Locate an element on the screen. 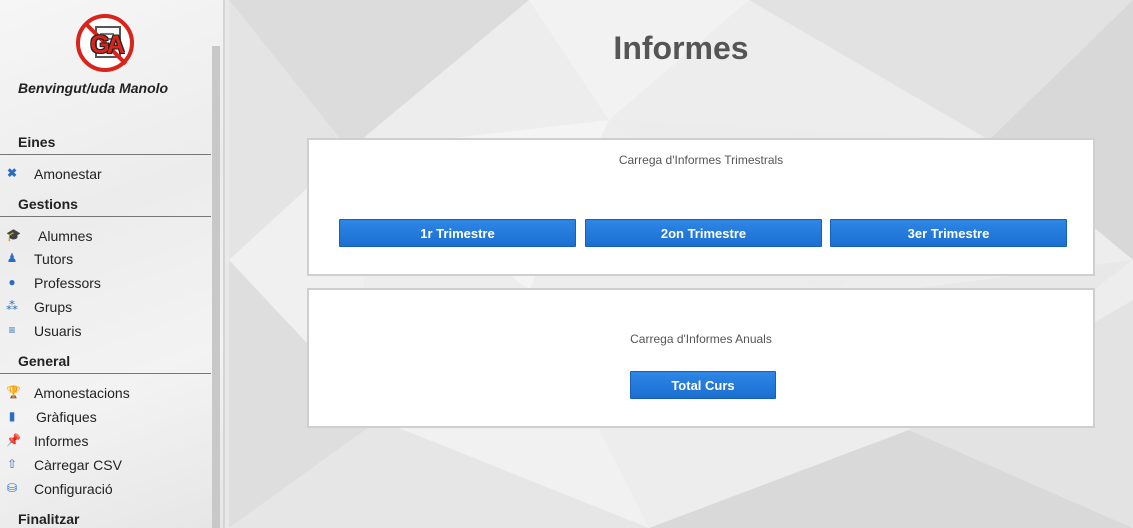 The image size is (1133, 528). sidebar-item-tutors: ♟ Tutors is located at coordinates (105, 259).